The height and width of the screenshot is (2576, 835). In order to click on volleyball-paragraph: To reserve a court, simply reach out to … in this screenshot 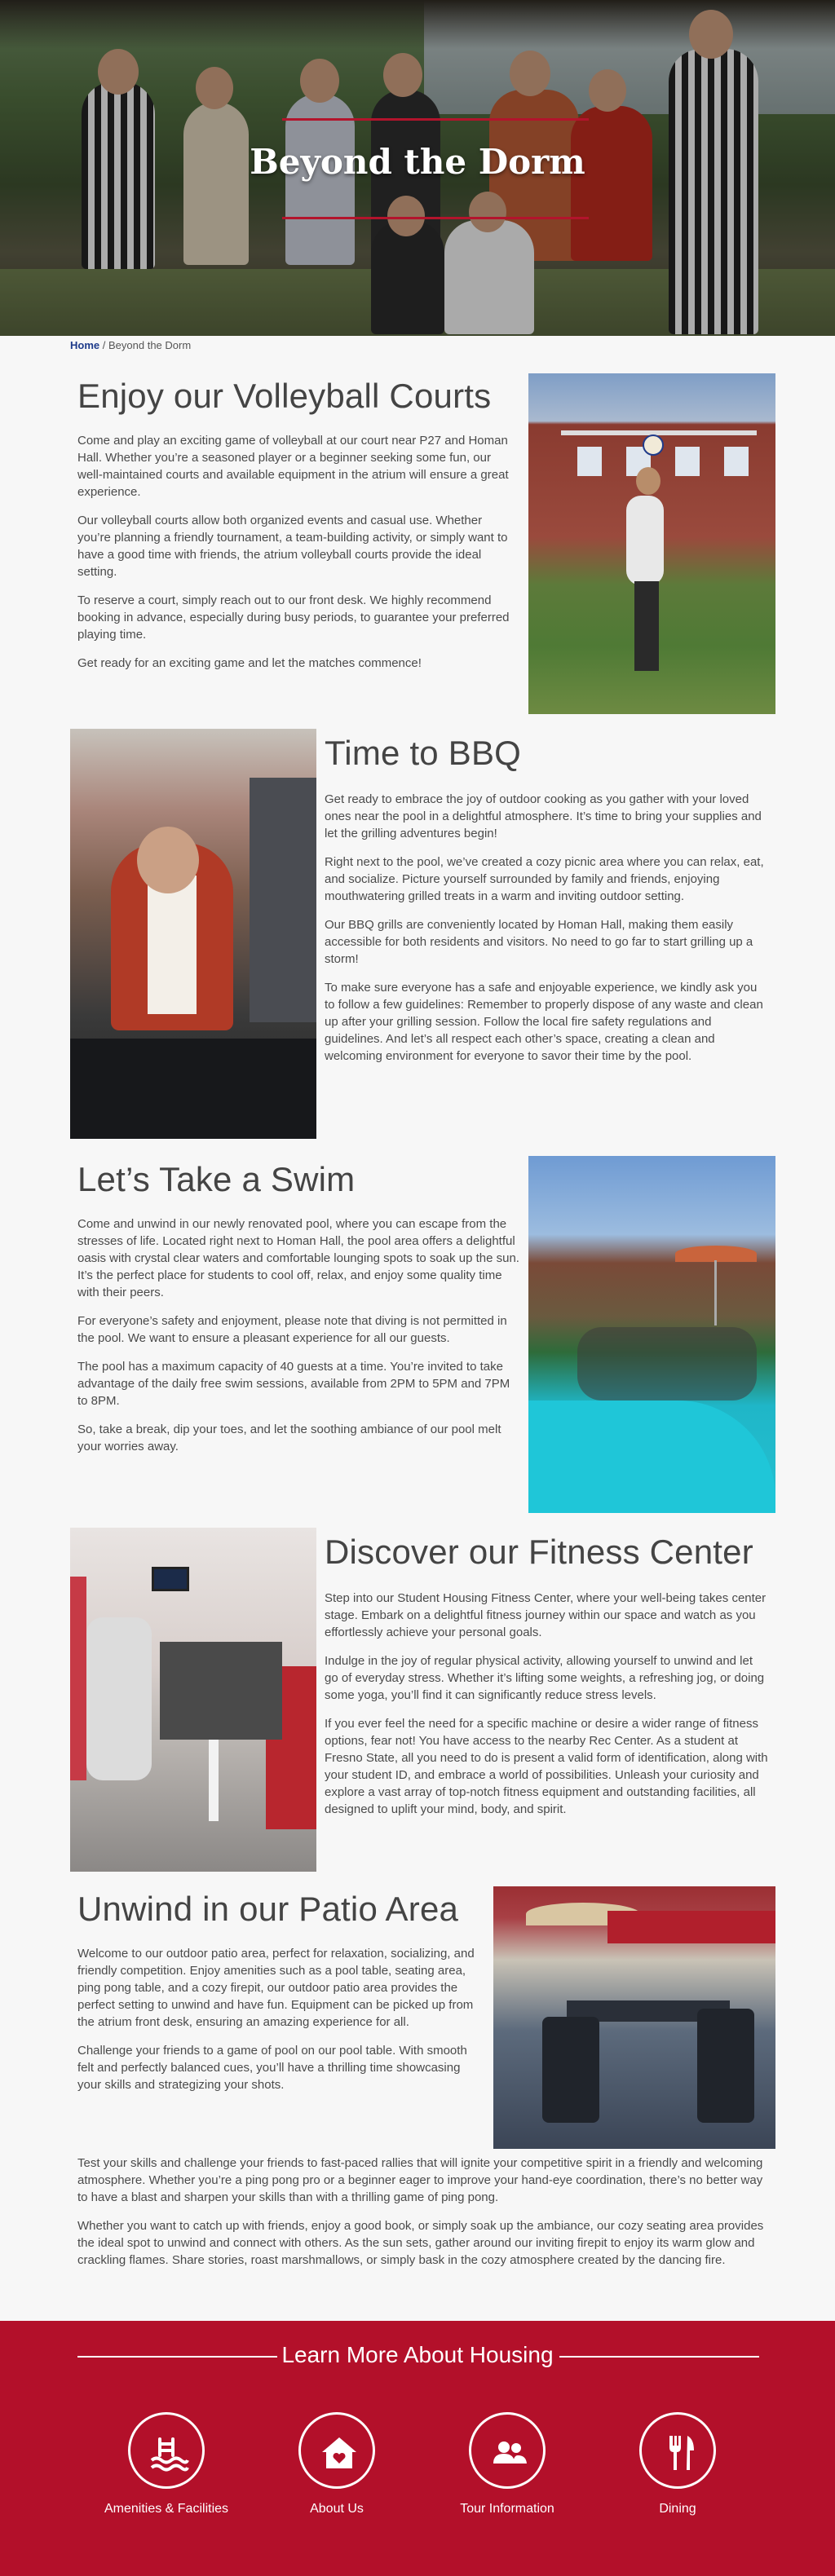, I will do `click(293, 617)`.